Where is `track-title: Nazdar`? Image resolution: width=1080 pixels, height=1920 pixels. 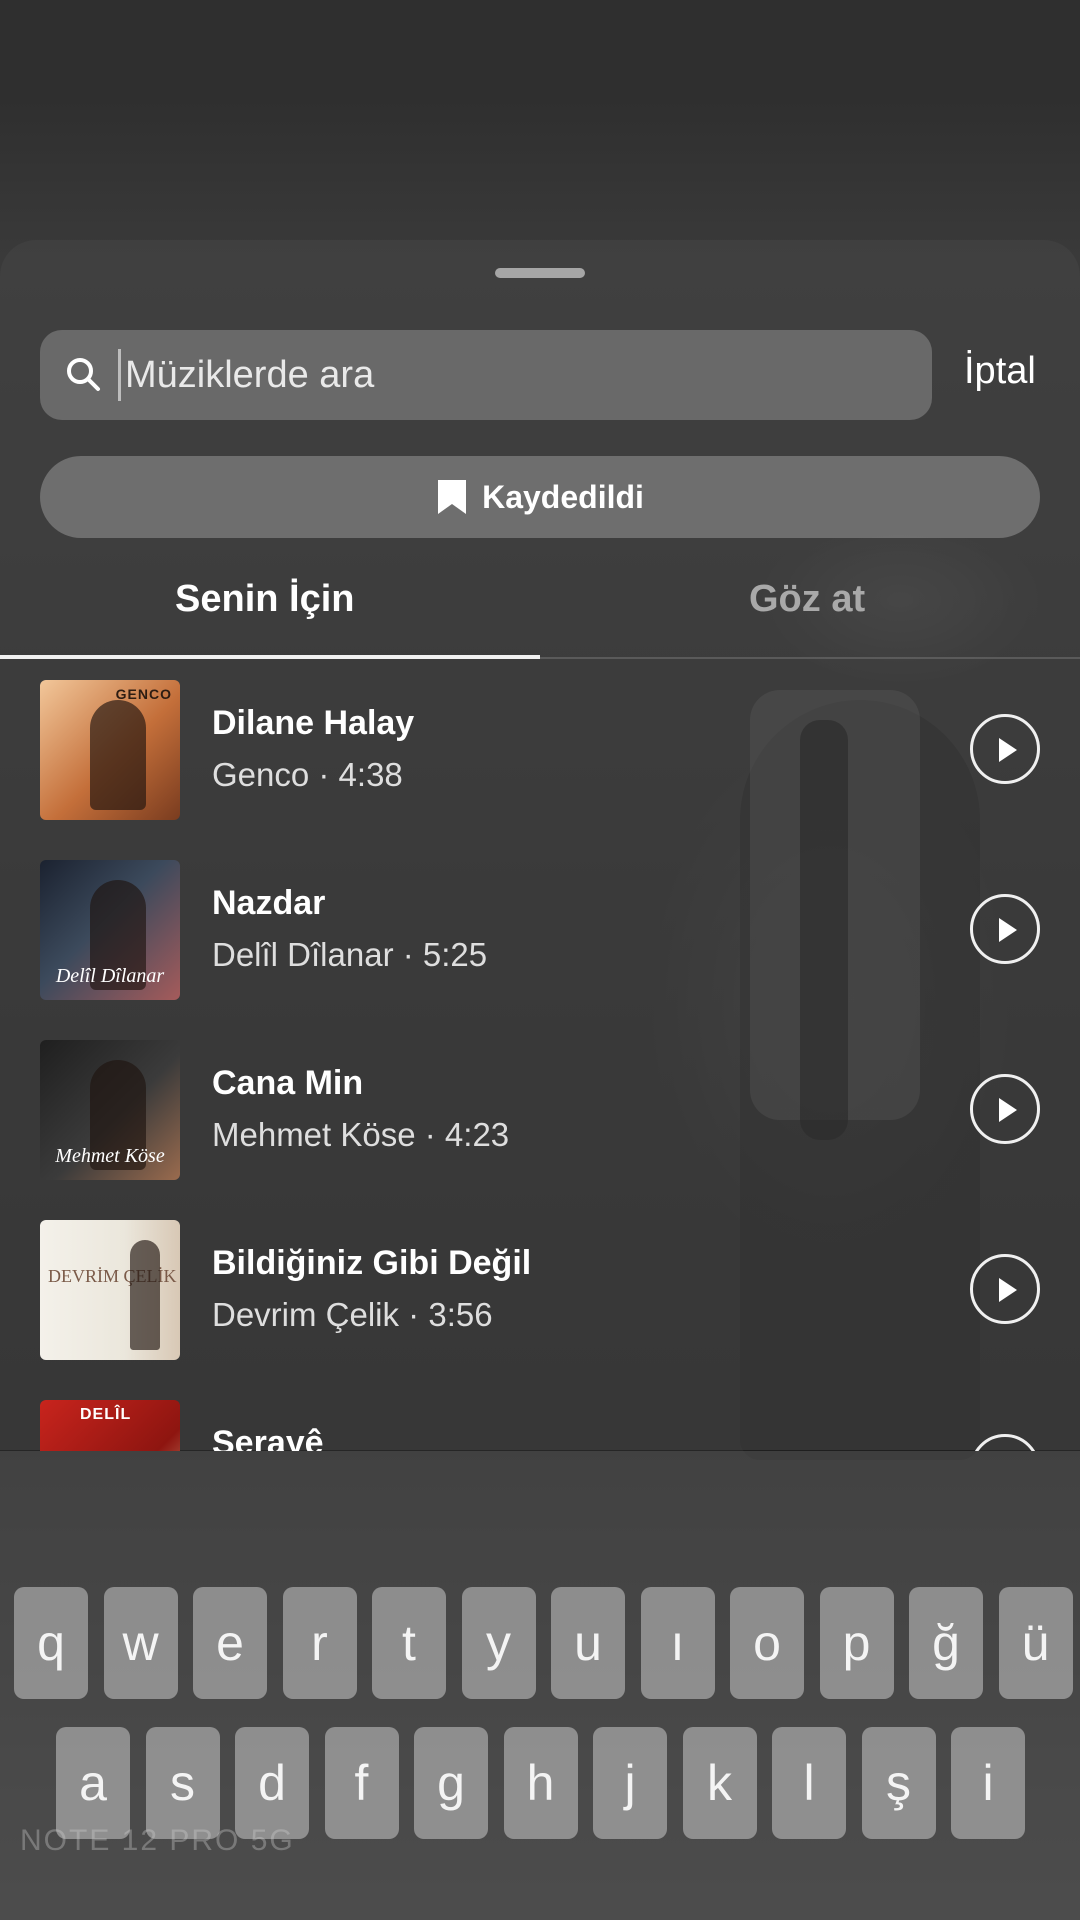 track-title: Nazdar is located at coordinates (269, 903).